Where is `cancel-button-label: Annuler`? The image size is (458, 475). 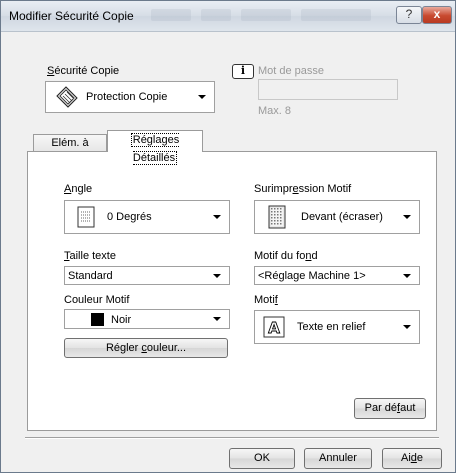
cancel-button-label: Annuler is located at coordinates (338, 458).